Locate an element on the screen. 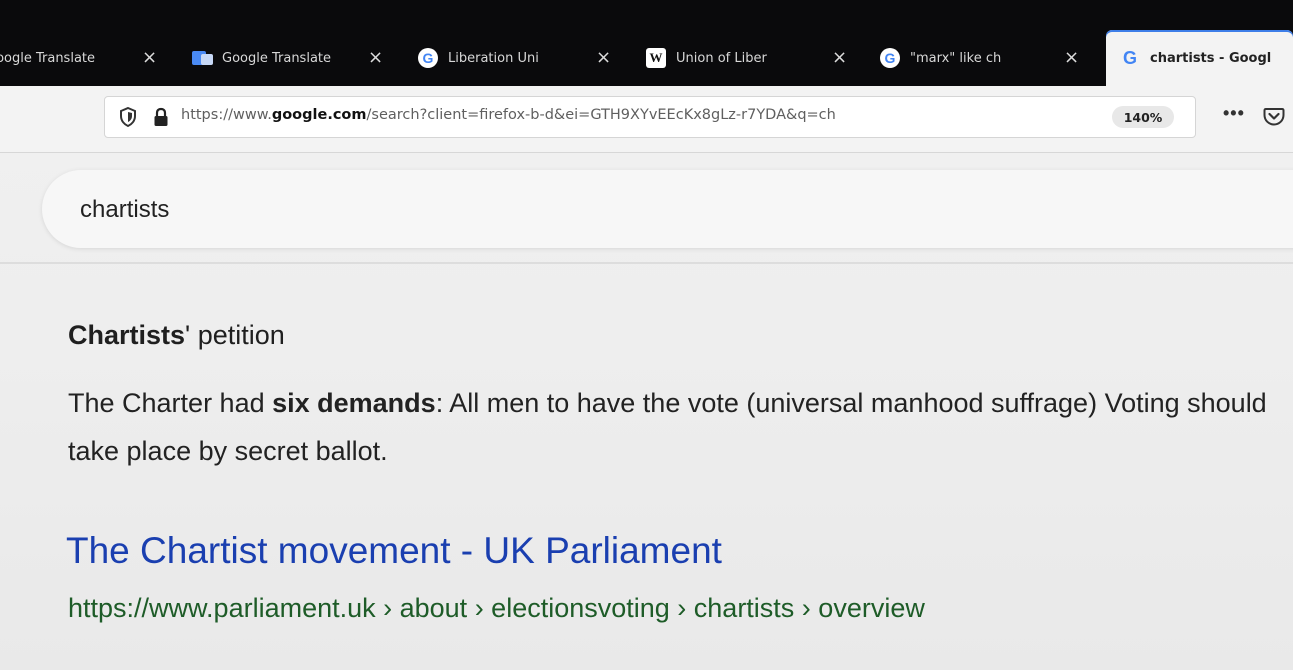 Image resolution: width=1293 pixels, height=670 pixels. url-host: google.com is located at coordinates (319, 115).